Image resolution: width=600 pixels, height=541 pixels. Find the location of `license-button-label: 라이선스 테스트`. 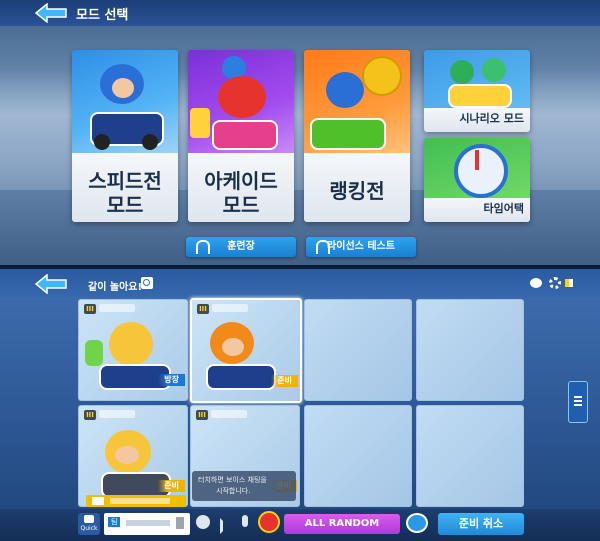

license-button-label: 라이선스 테스트 is located at coordinates (361, 246).